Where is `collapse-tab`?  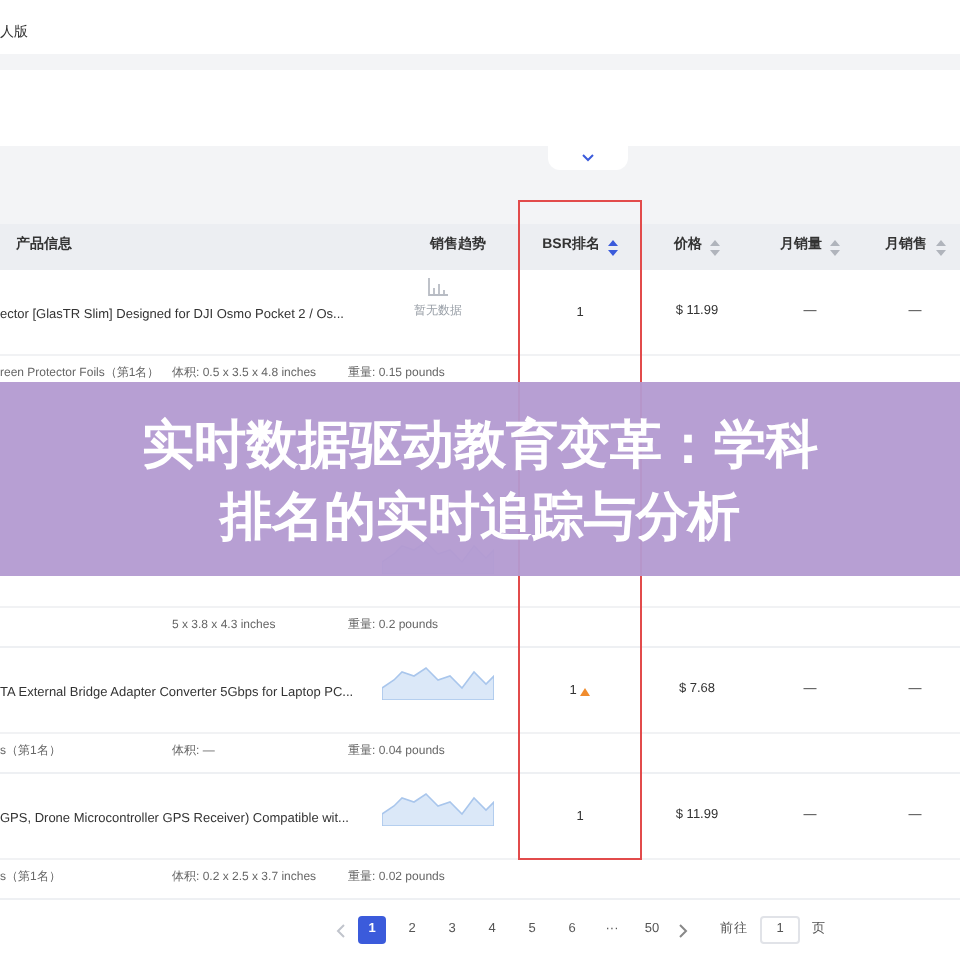 collapse-tab is located at coordinates (588, 158).